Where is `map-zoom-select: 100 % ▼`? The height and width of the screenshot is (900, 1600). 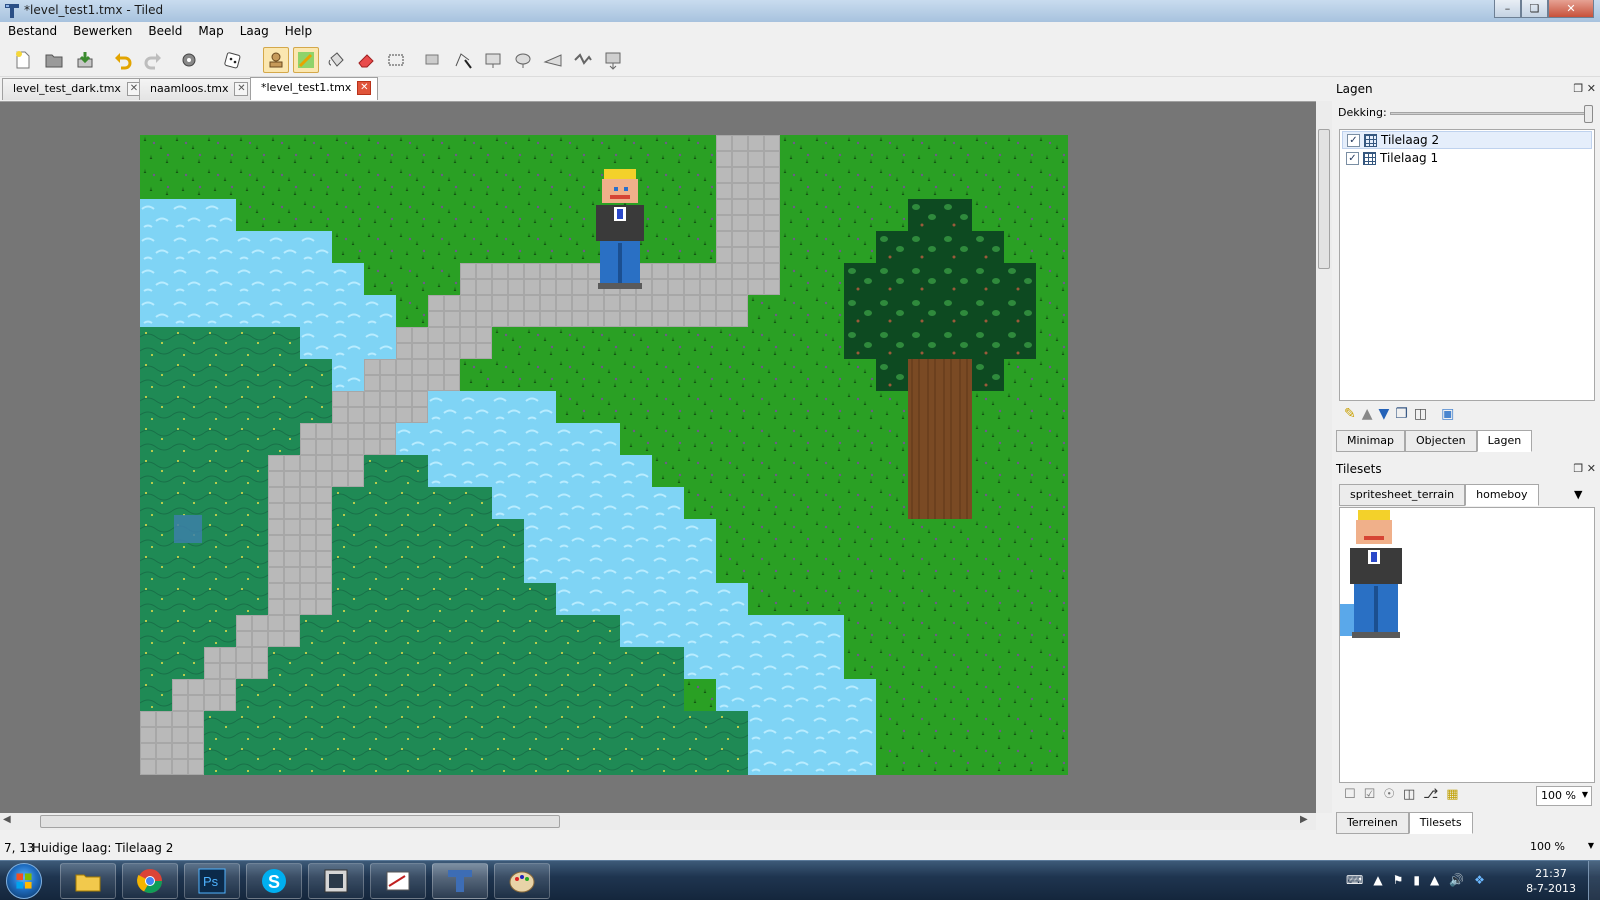
map-zoom-select: 100 % ▼ is located at coordinates (1562, 848).